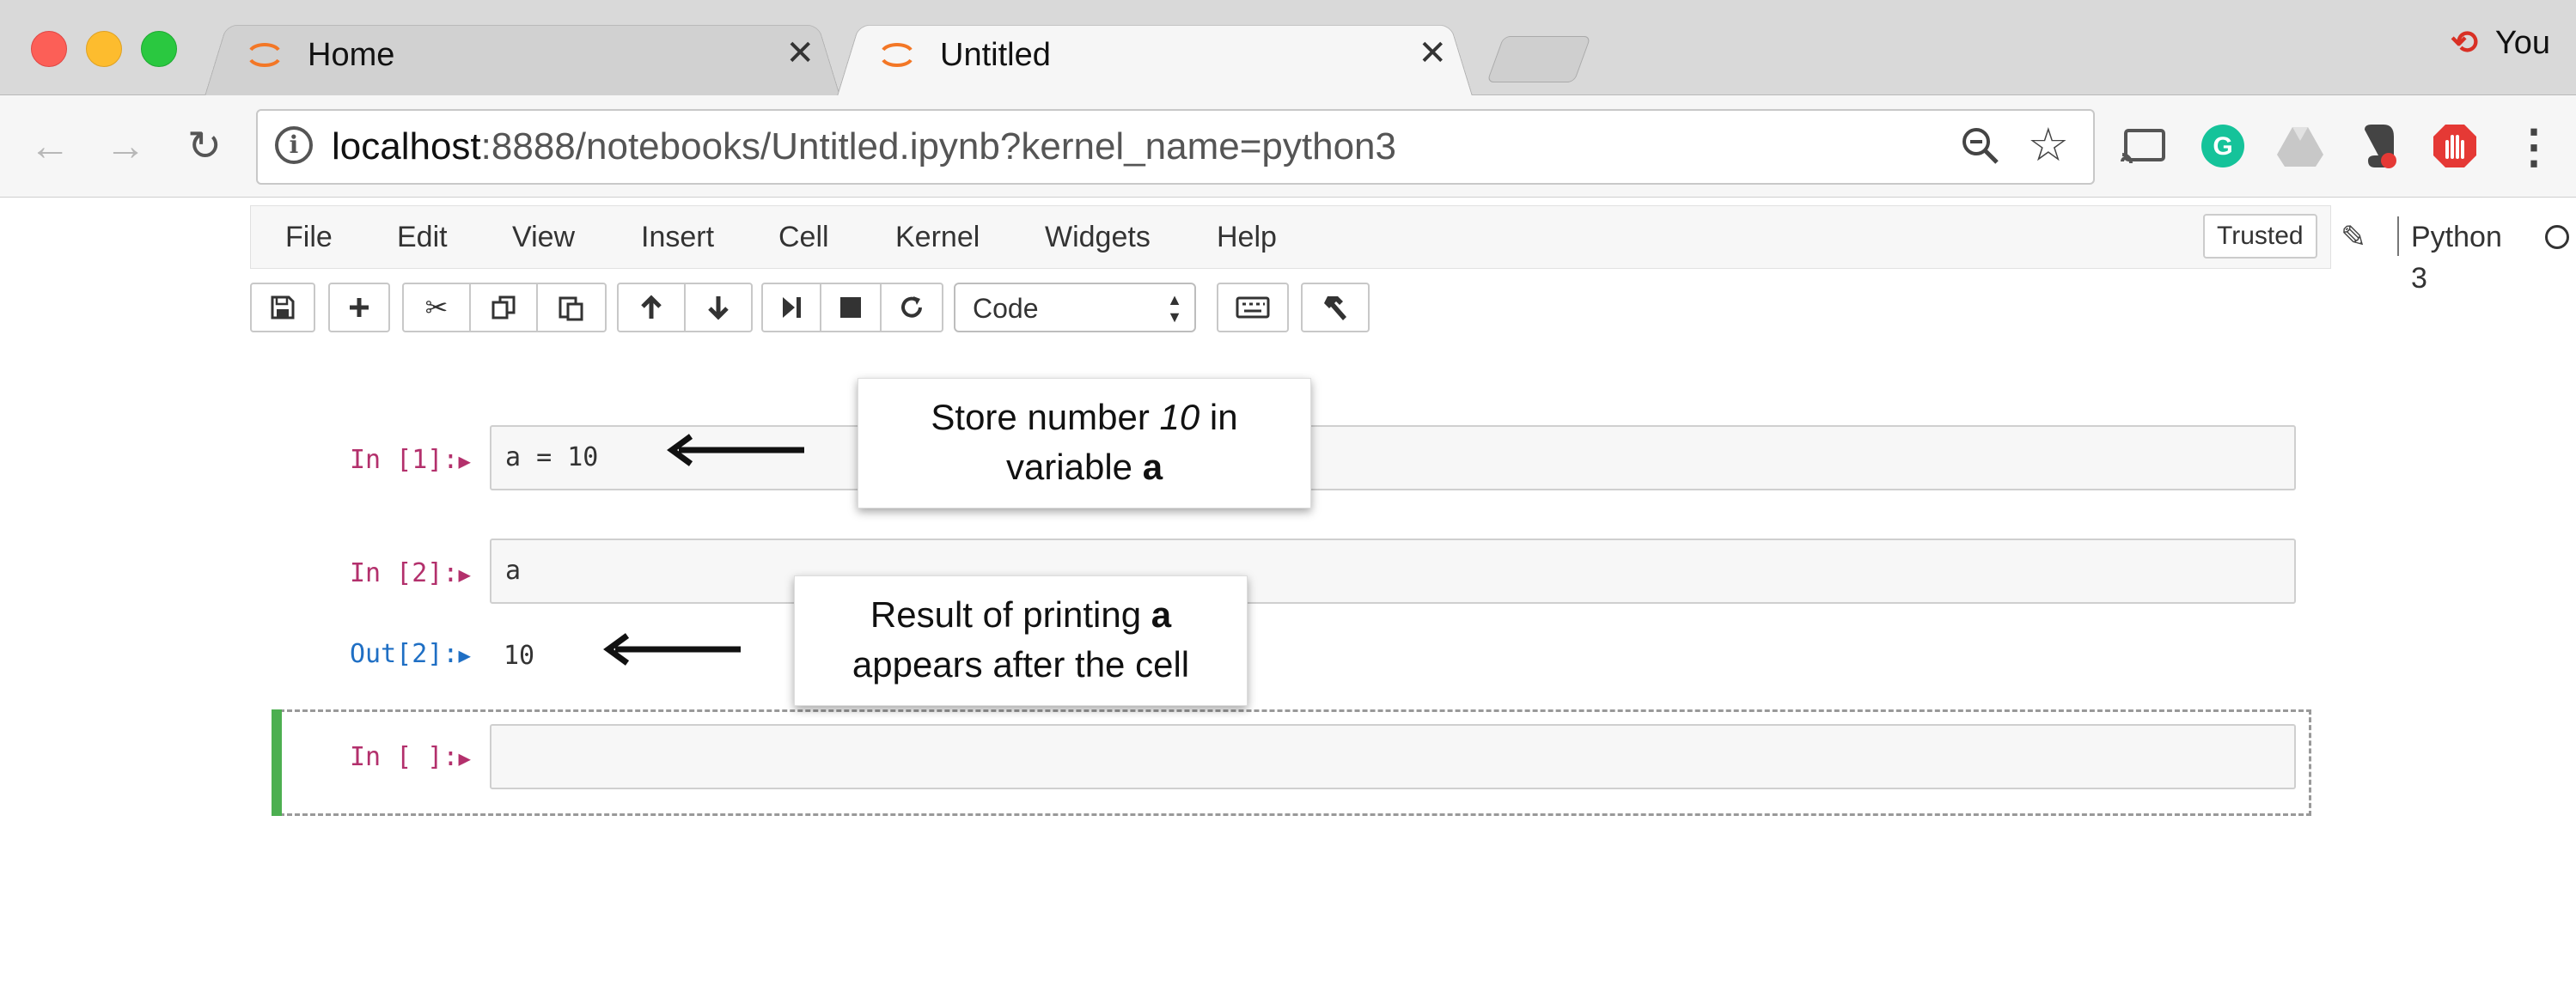 This screenshot has width=2576, height=986. I want to click on menu-edit: Edit, so click(422, 237).